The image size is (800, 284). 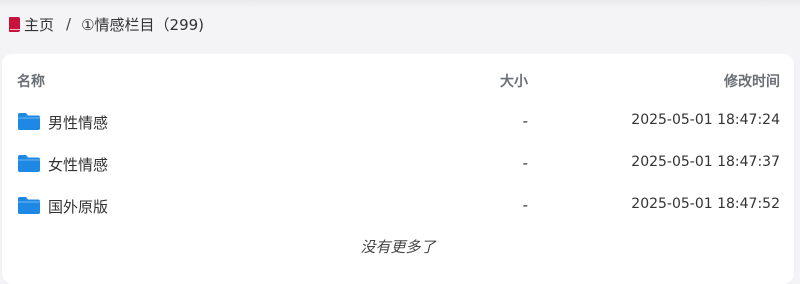 I want to click on file-name: 男性情感, so click(x=78, y=123).